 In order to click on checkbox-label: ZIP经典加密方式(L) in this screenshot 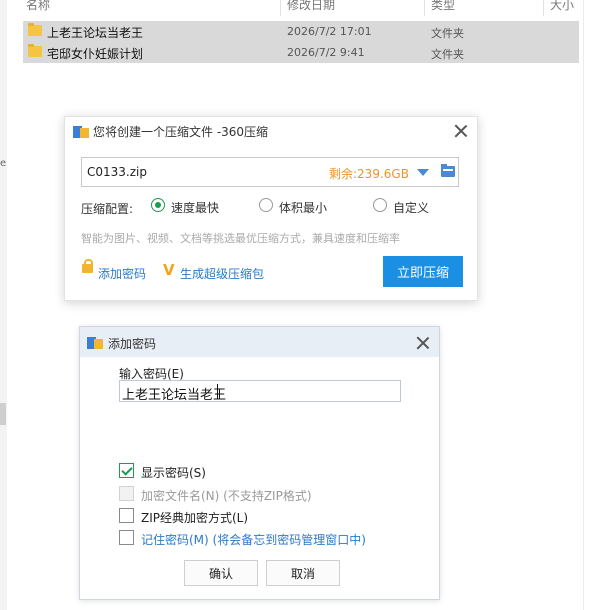, I will do `click(195, 518)`.